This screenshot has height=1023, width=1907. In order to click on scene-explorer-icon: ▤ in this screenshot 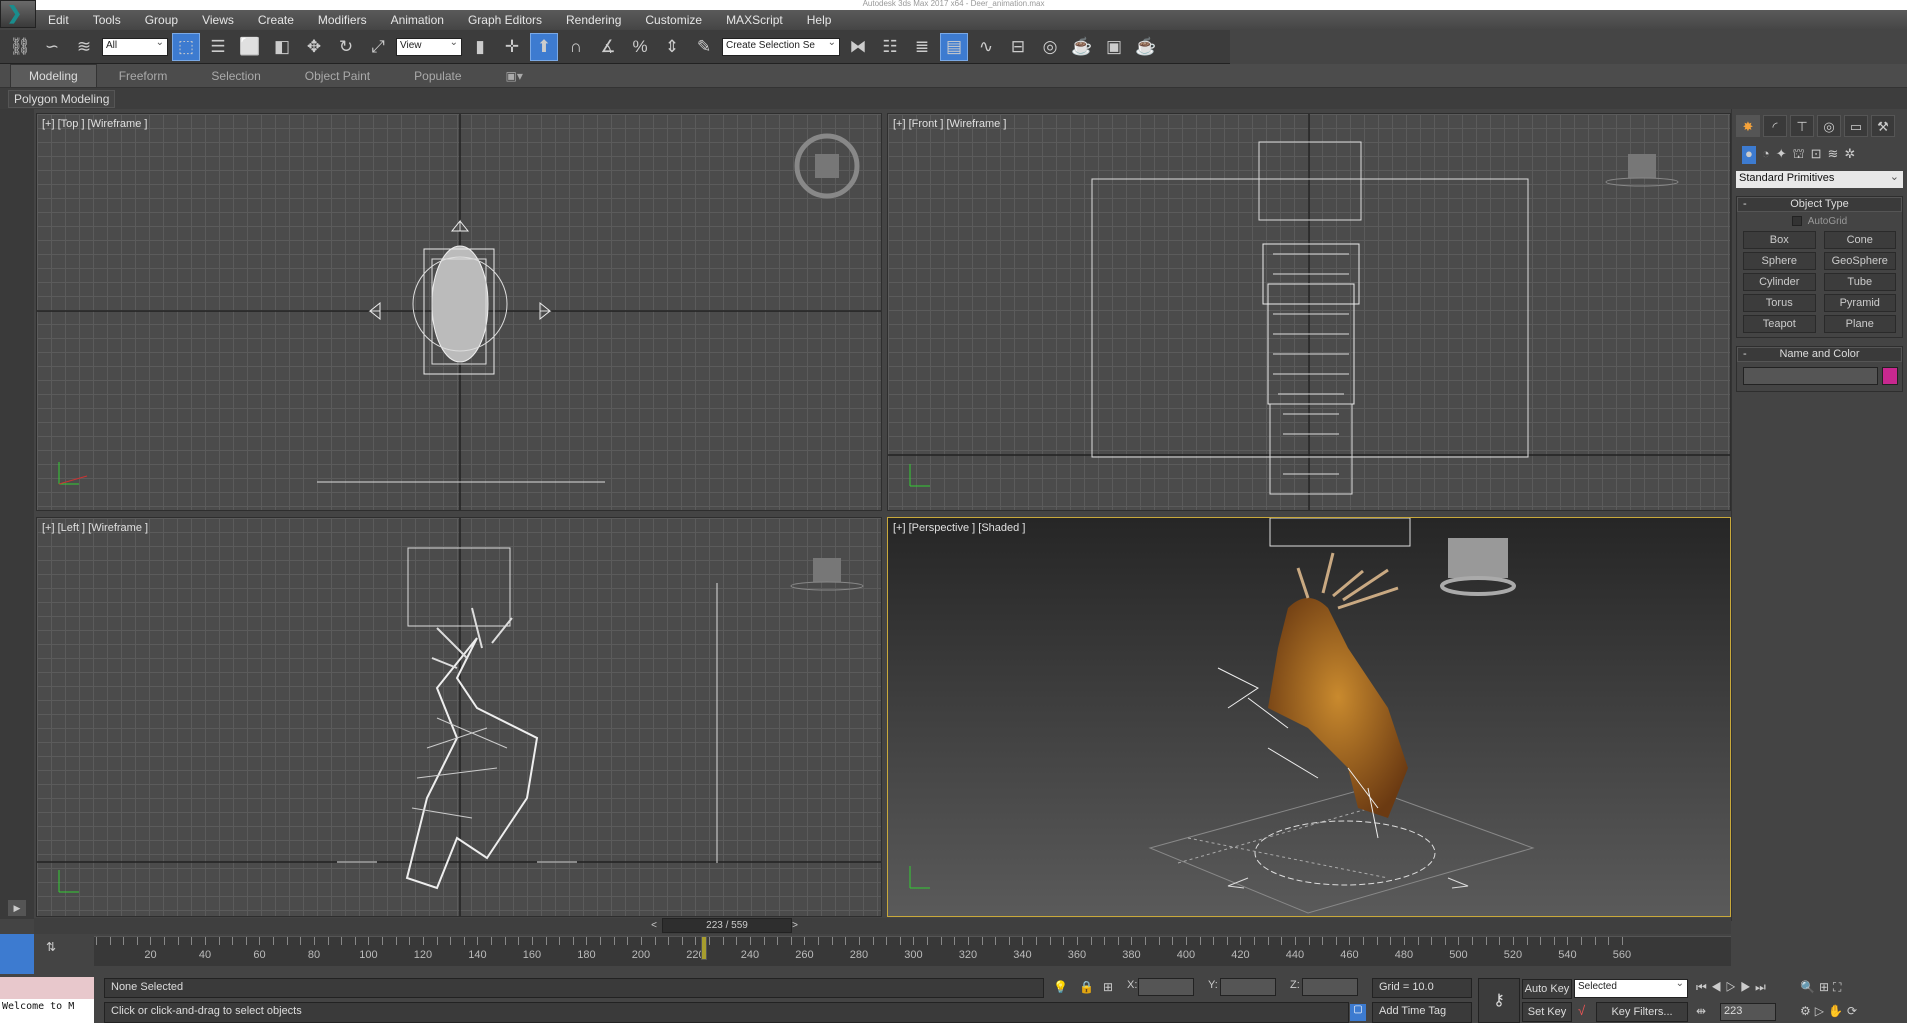, I will do `click(954, 46)`.